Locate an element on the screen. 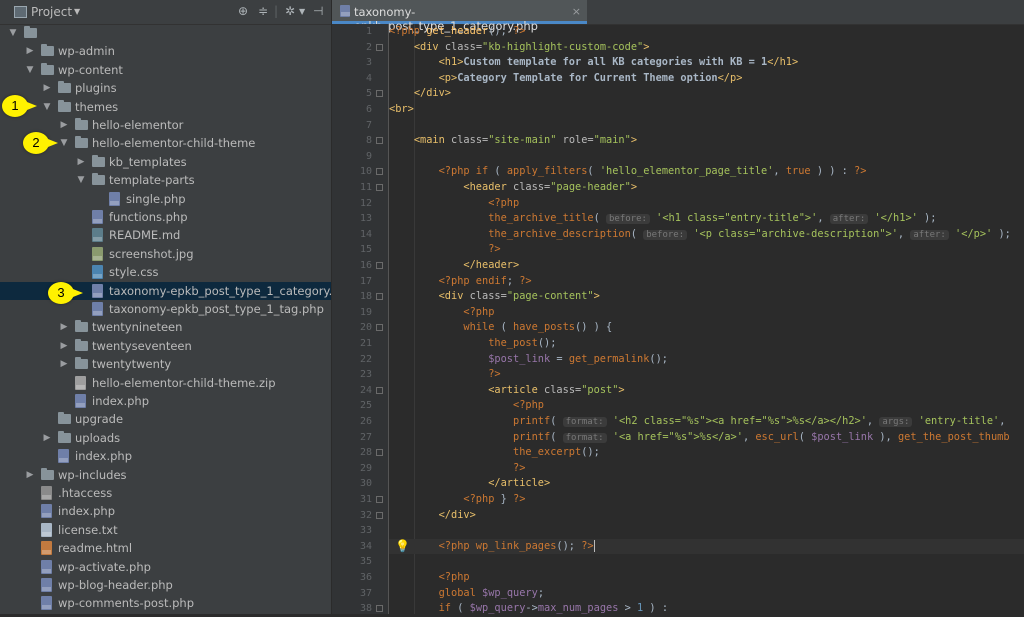 This screenshot has width=1024, height=617. tree-folder: ▼ themes is located at coordinates (165, 107).